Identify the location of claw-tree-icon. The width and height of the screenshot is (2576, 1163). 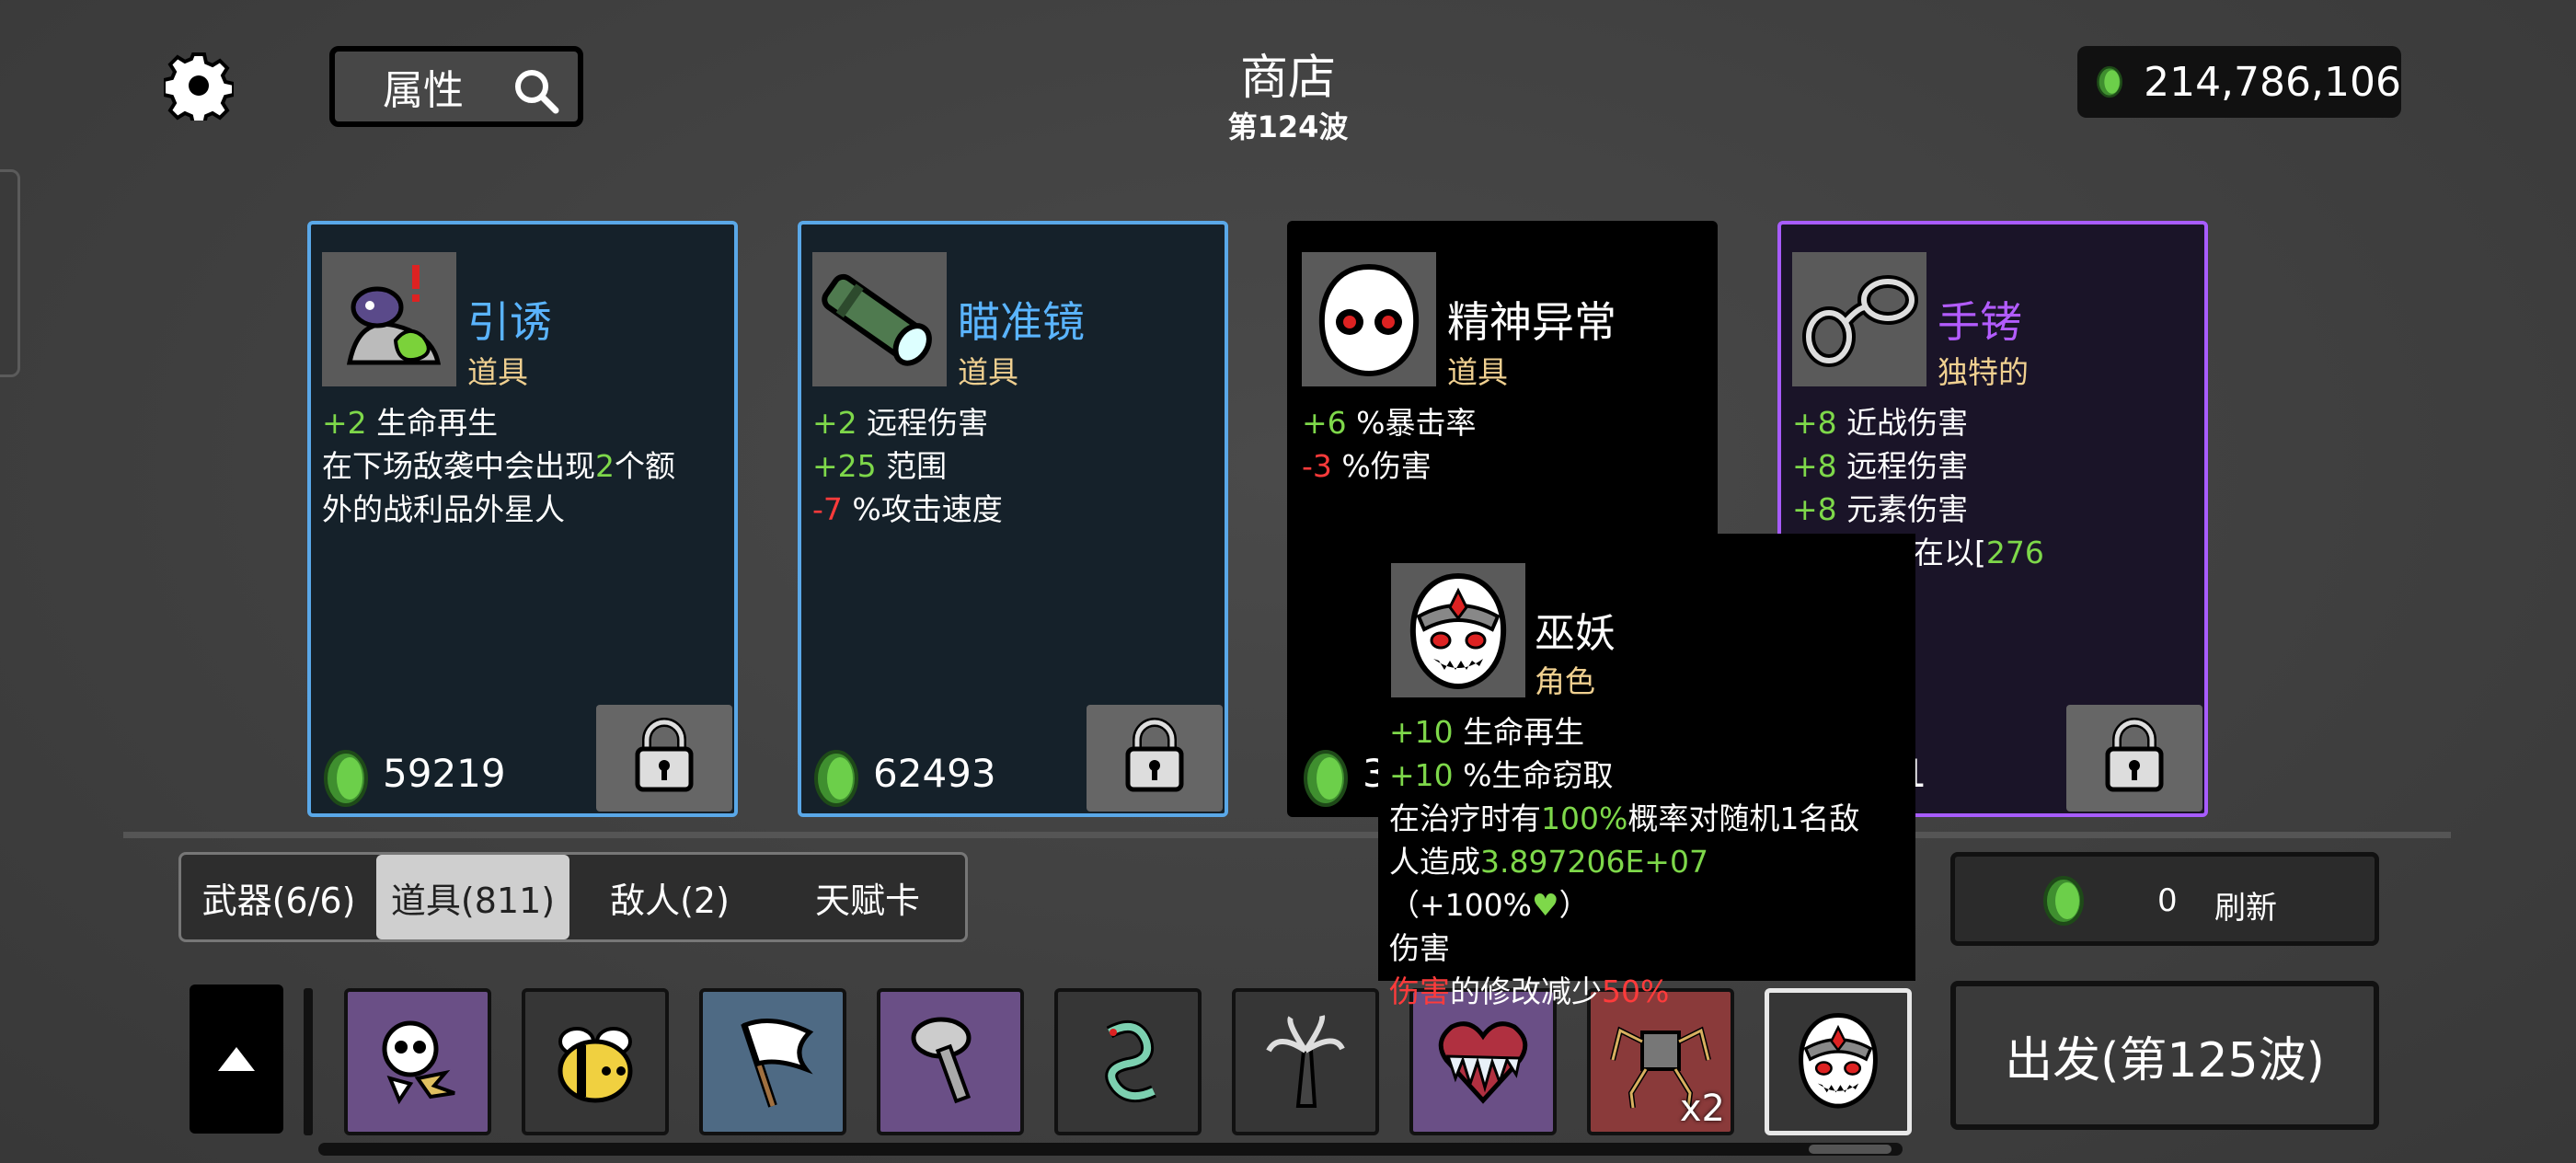
(1305, 1062).